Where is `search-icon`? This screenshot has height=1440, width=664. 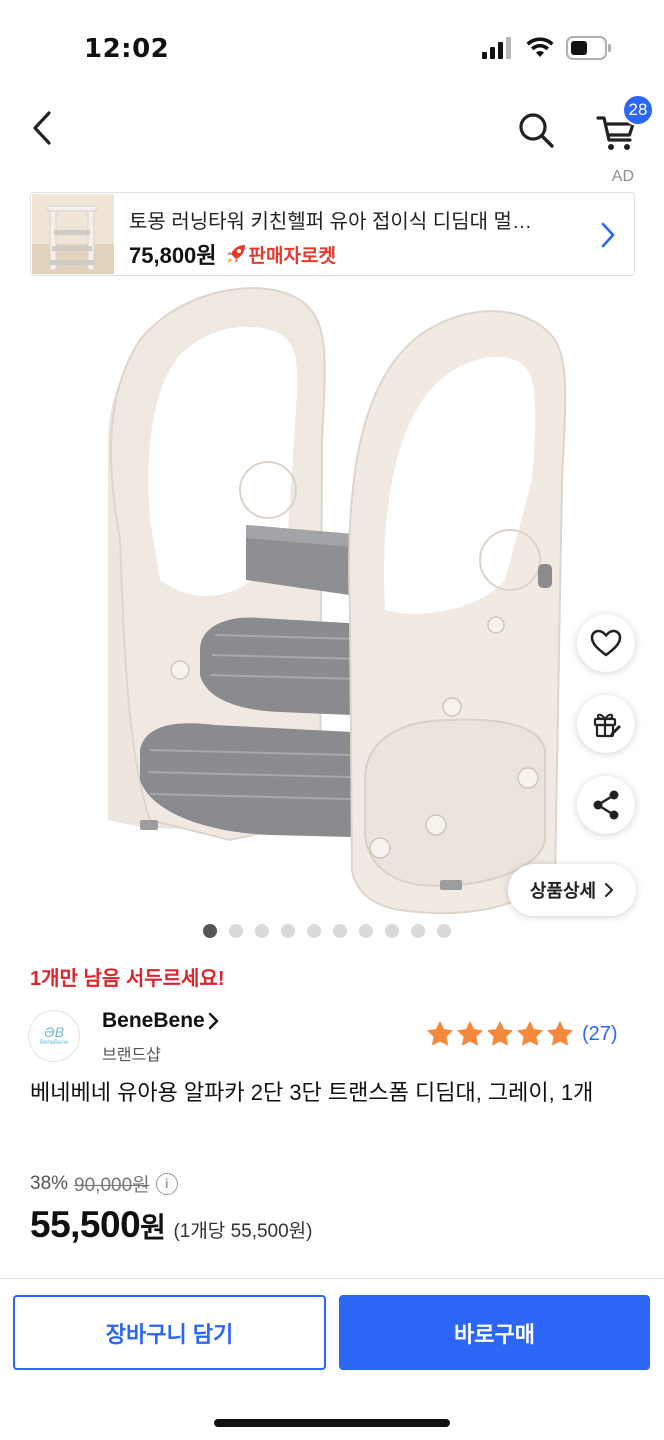 search-icon is located at coordinates (536, 130).